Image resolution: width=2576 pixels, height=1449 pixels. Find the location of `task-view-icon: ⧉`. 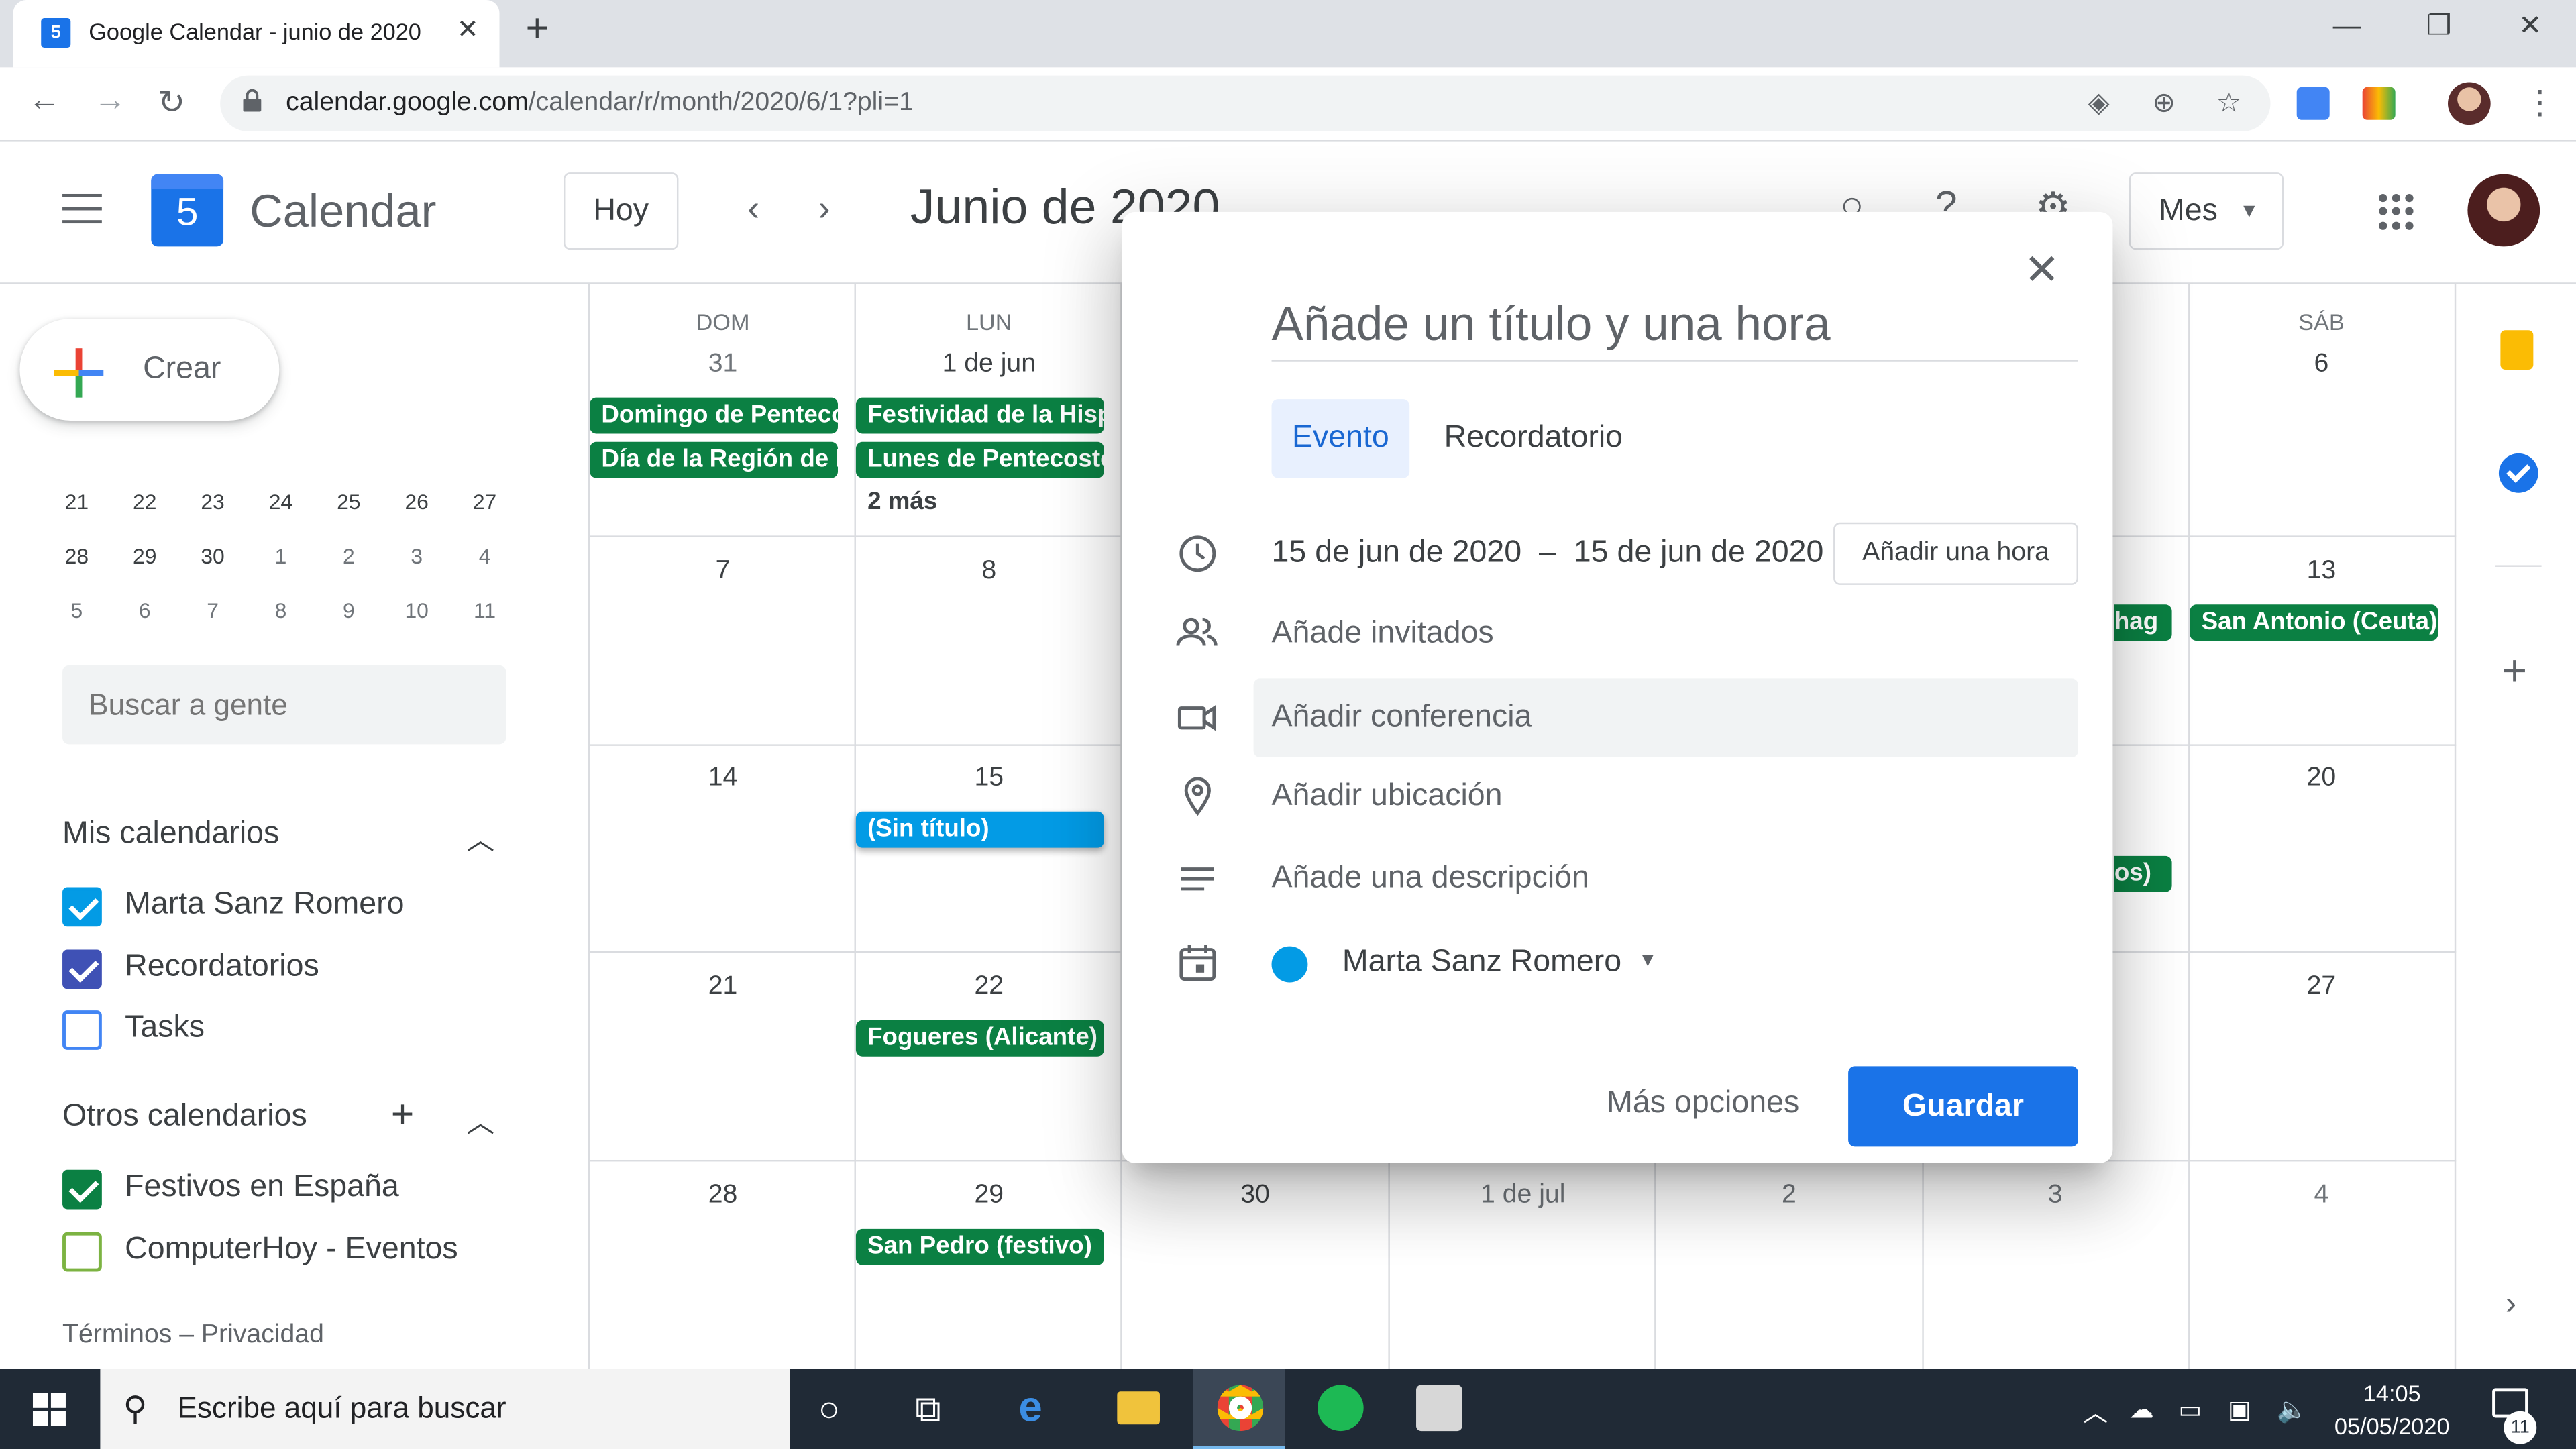

task-view-icon: ⧉ is located at coordinates (928, 1409).